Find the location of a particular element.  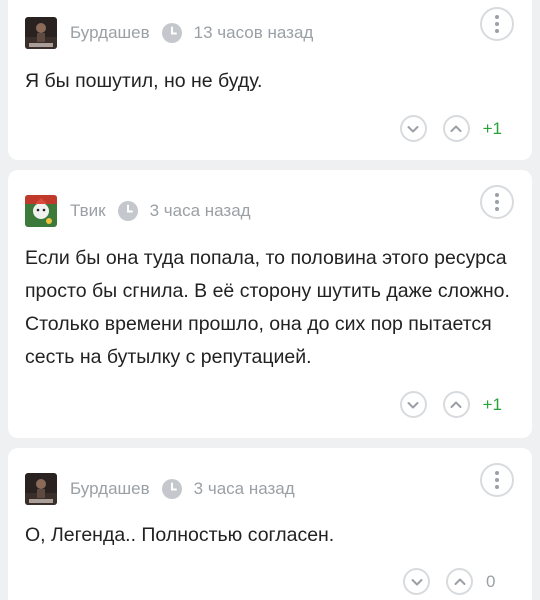

comment-header: Твик 3 часа назад is located at coordinates (138, 211).